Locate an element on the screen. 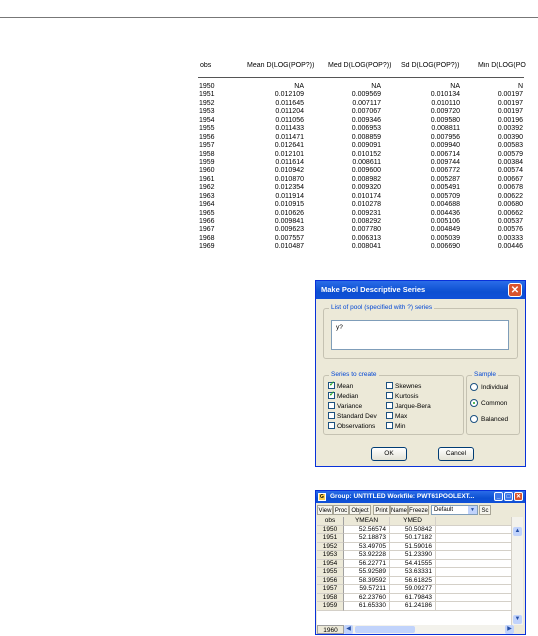  radio-balanced: Balanced is located at coordinates (489, 420).